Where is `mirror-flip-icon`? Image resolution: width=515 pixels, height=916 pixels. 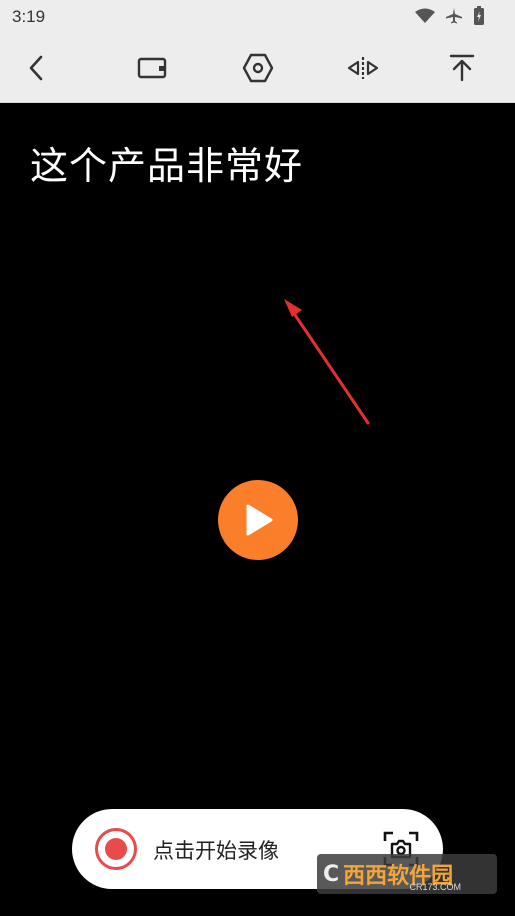
mirror-flip-icon is located at coordinates (363, 68).